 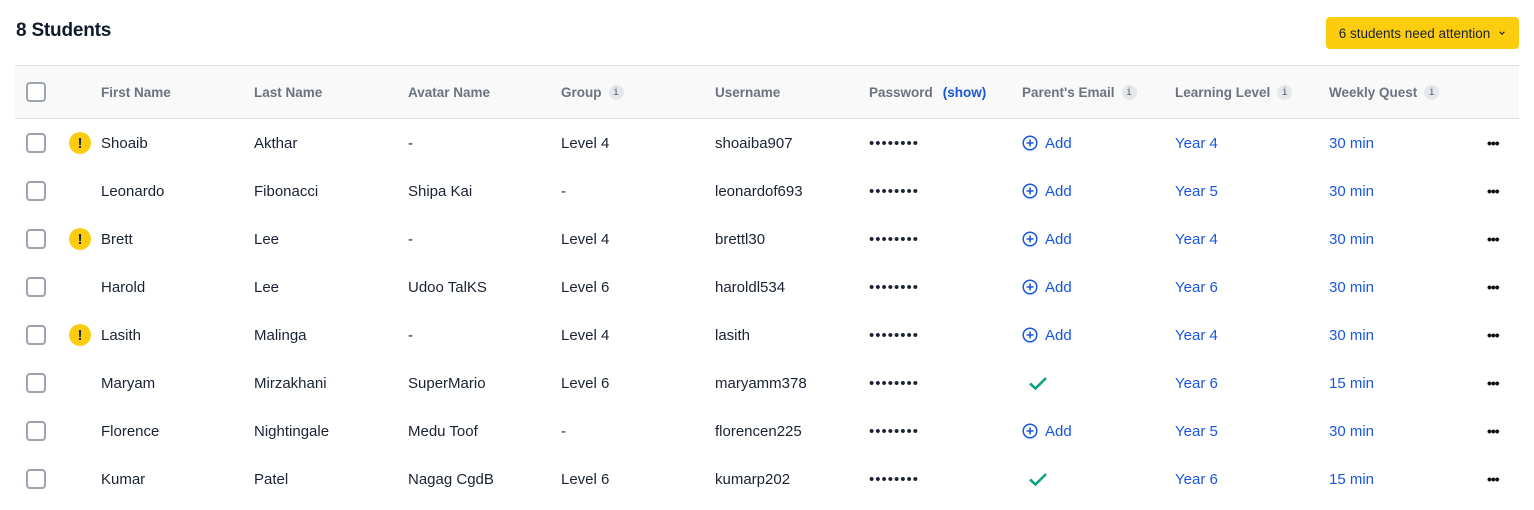 I want to click on select-all-checkbox, so click(x=36, y=92).